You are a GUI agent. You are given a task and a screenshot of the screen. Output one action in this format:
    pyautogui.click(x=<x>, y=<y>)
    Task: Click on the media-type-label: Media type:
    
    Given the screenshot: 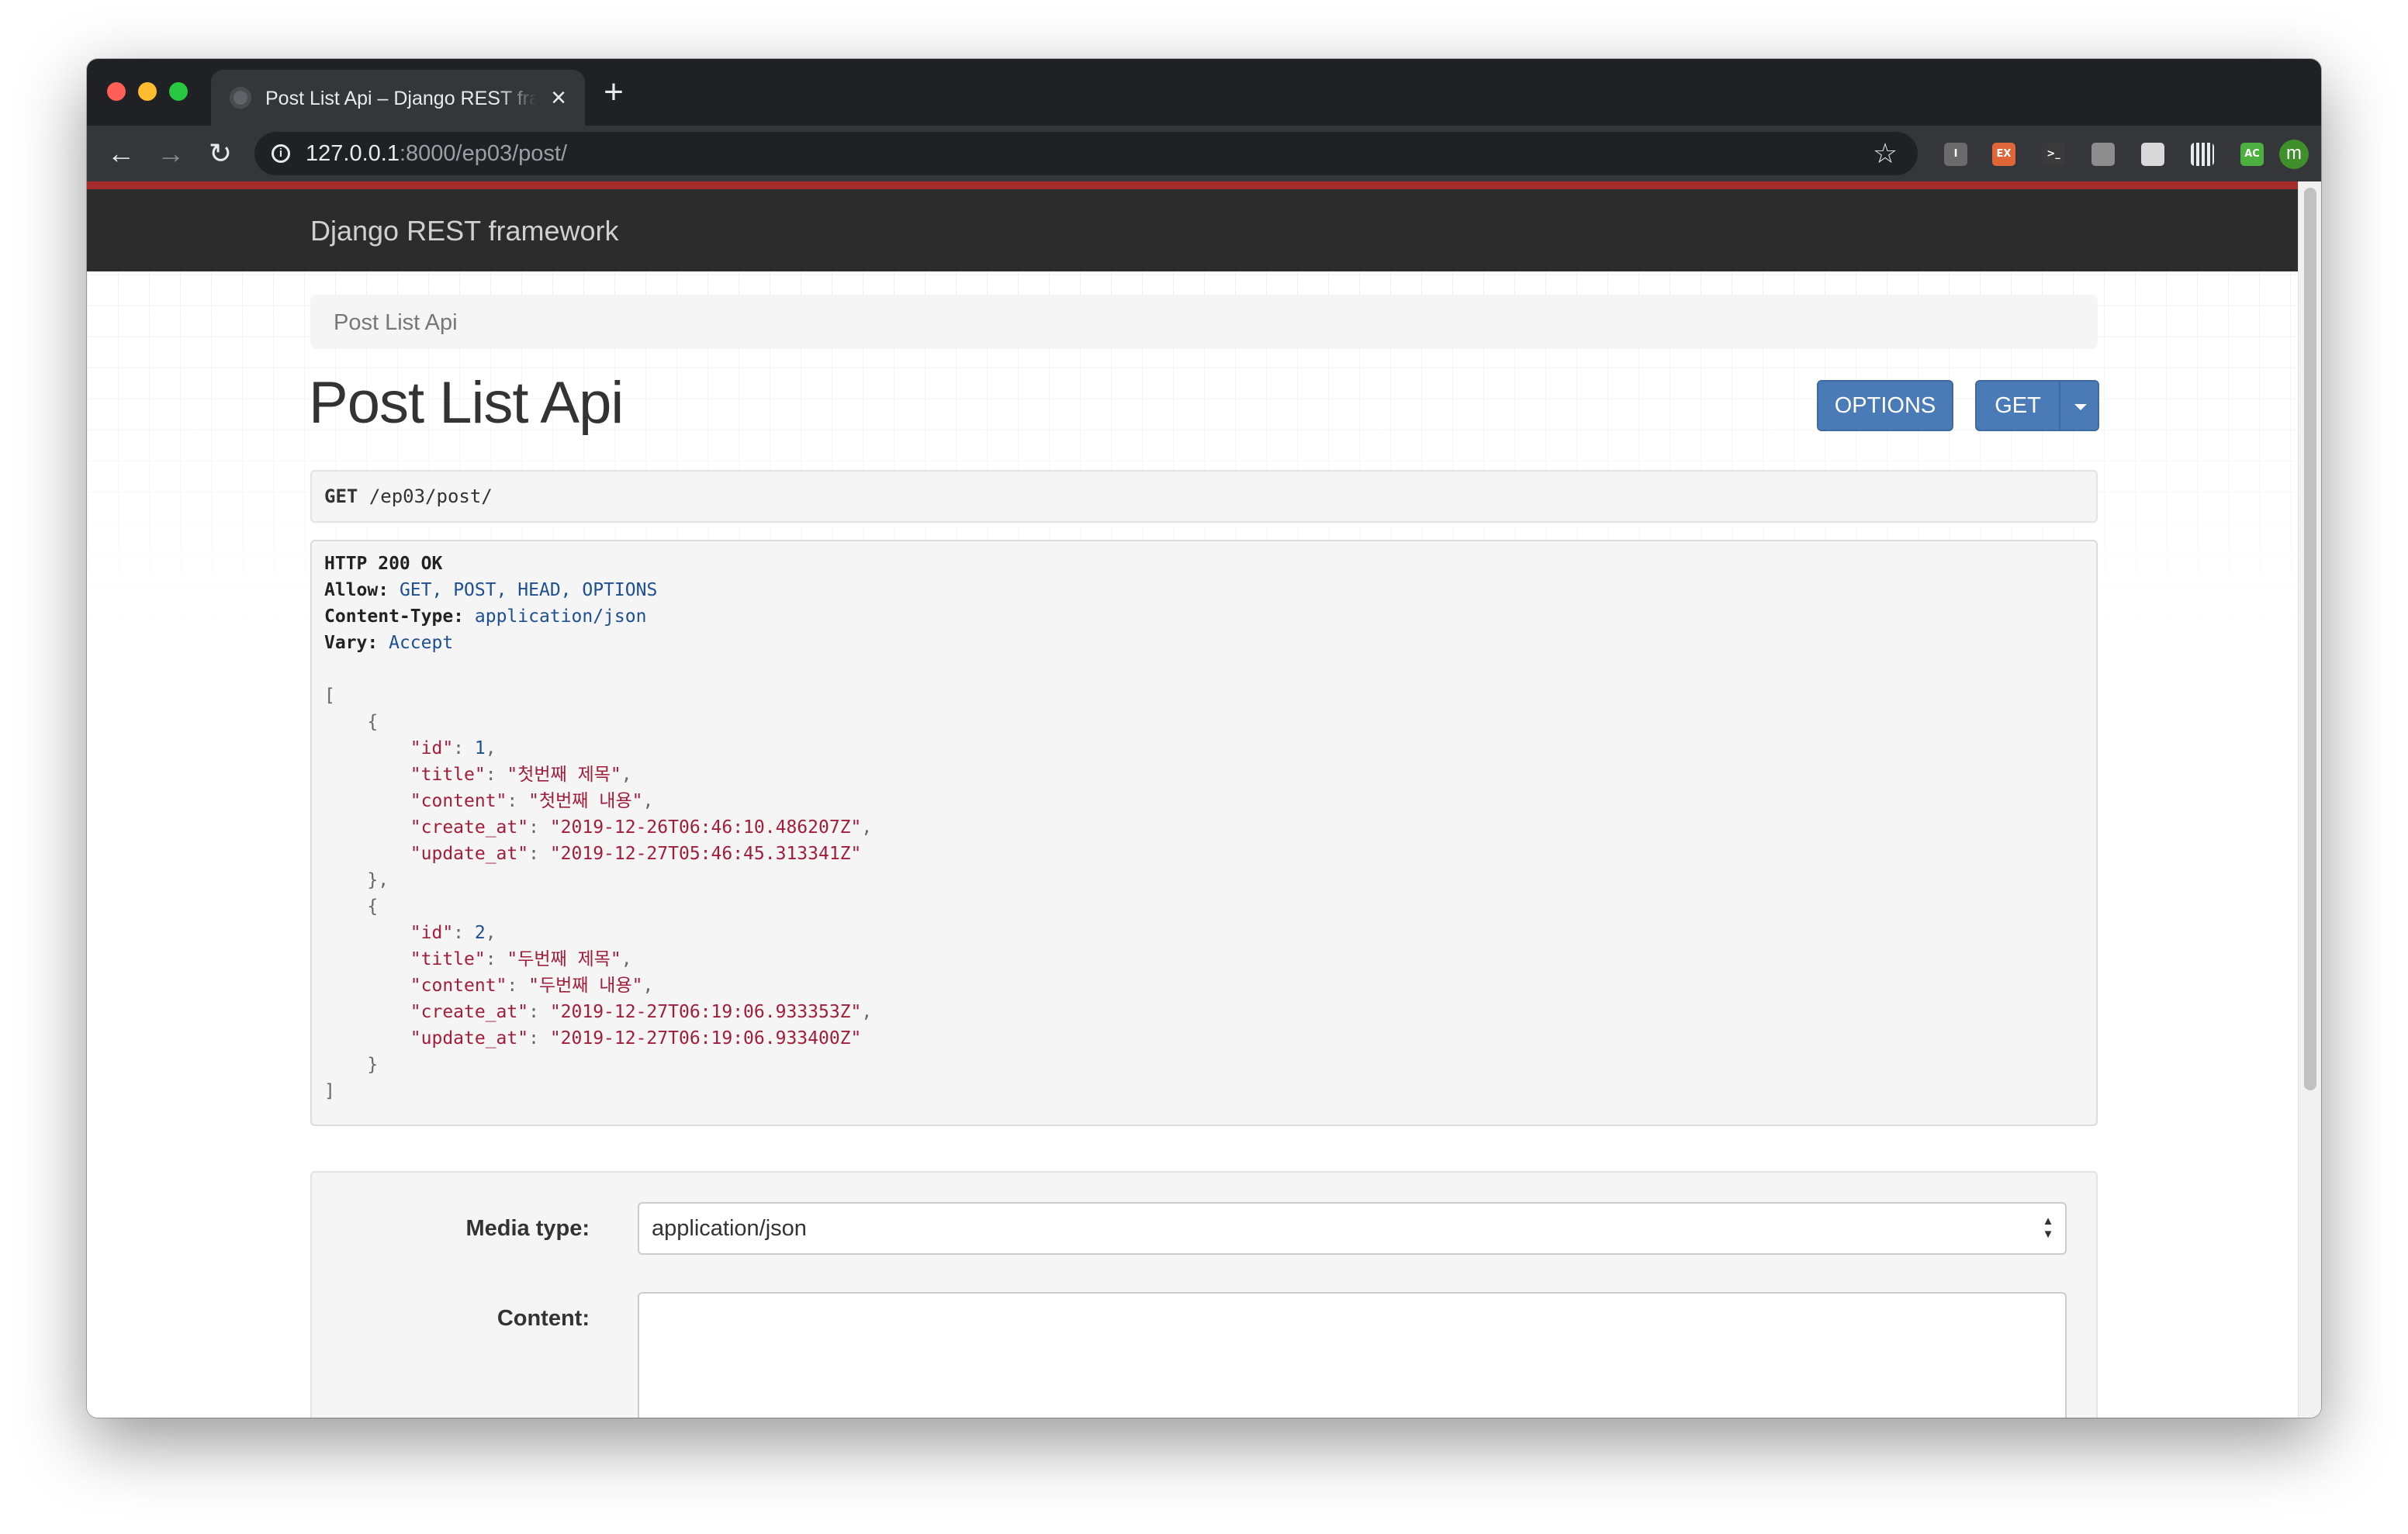 What is the action you would take?
    pyautogui.click(x=527, y=1228)
    